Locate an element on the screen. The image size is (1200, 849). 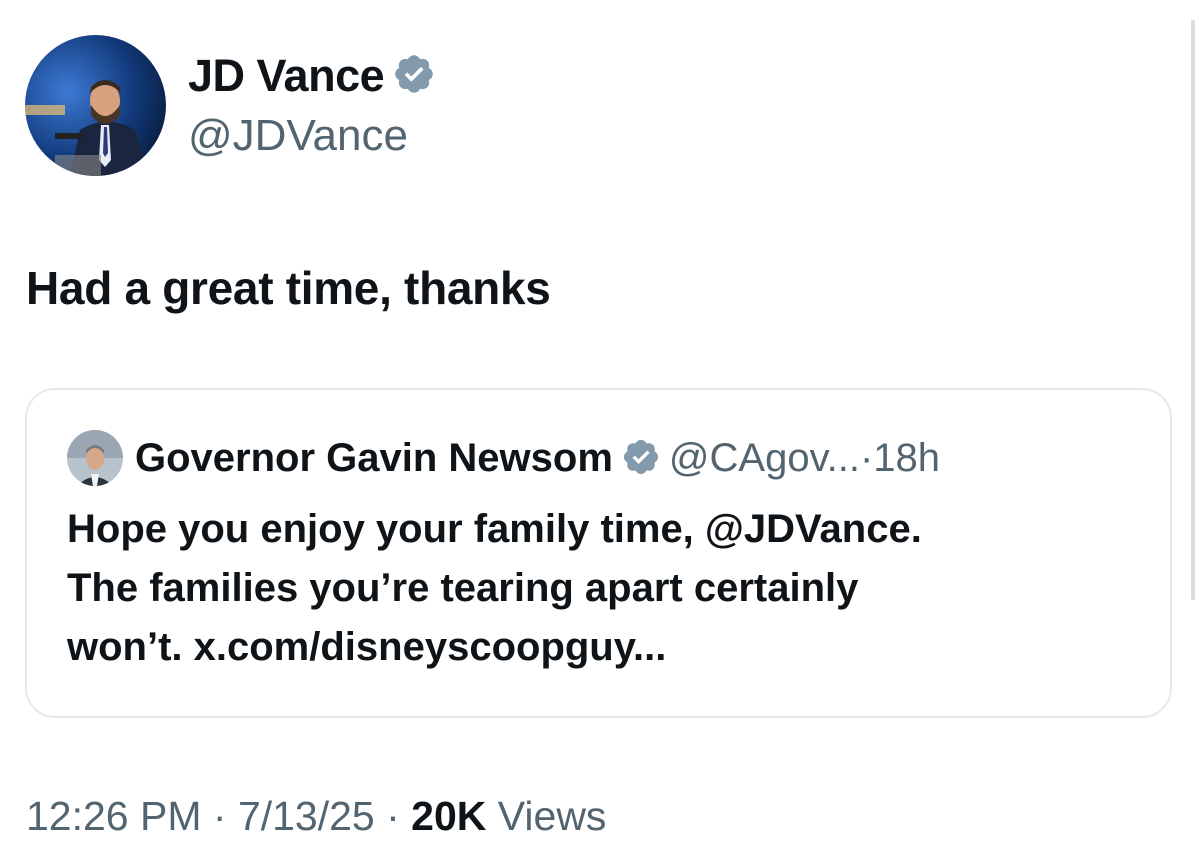
author-display-name: JD Vance is located at coordinates (312, 78).